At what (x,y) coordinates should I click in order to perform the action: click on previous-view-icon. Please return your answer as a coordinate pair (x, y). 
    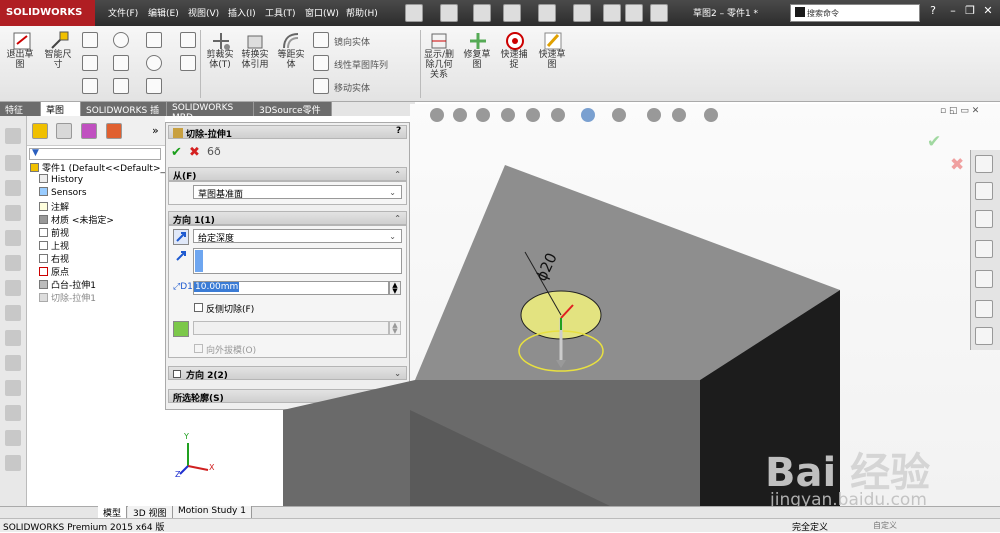
    Looking at the image, I should click on (483, 115).